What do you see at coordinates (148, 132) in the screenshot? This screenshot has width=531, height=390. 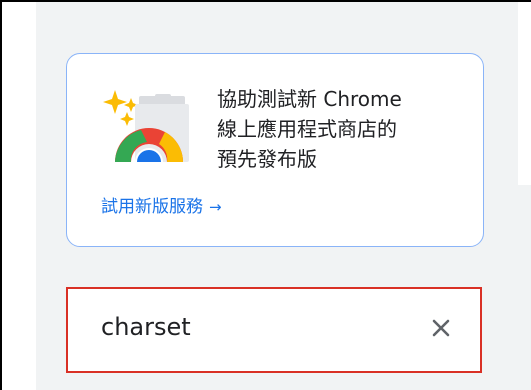 I see `chrome-web-store-sparkle-icon` at bounding box center [148, 132].